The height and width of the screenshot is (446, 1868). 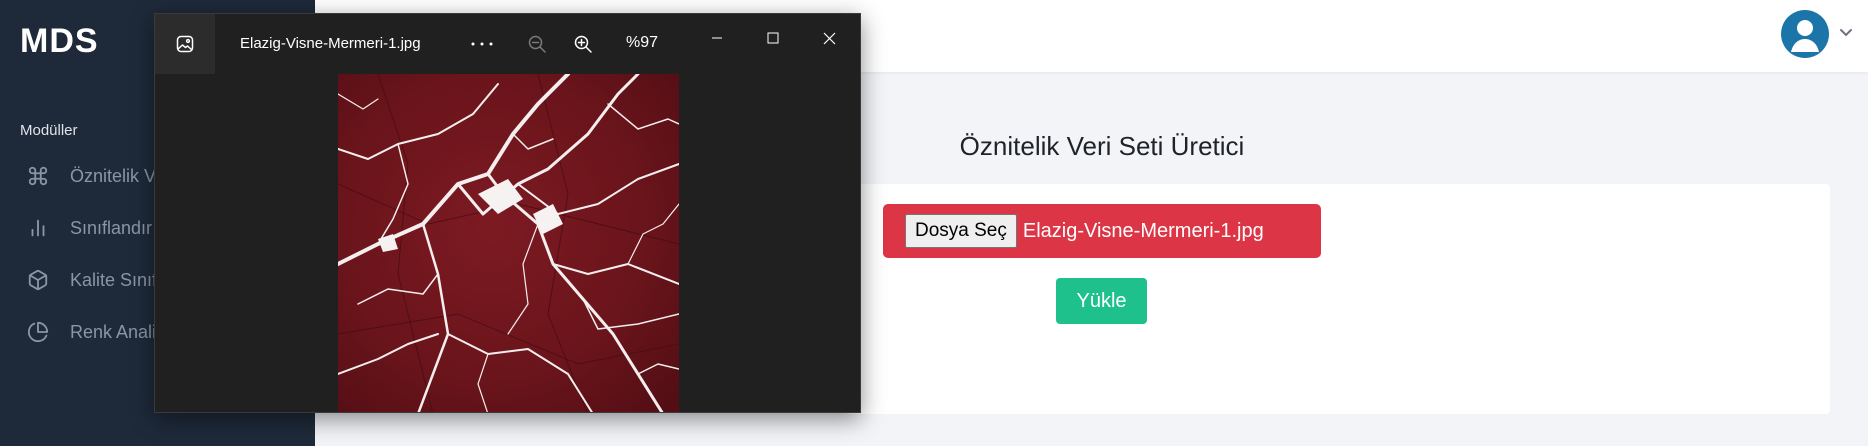 I want to click on zoom-out-icon, so click(x=537, y=44).